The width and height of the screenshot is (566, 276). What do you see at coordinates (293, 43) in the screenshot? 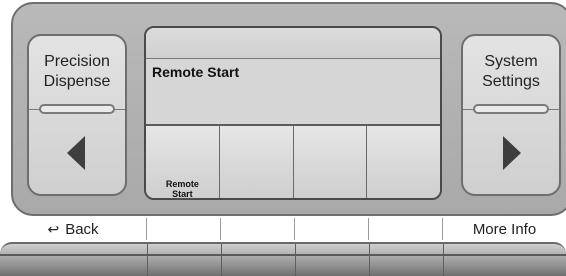
I see `screen-header-band` at bounding box center [293, 43].